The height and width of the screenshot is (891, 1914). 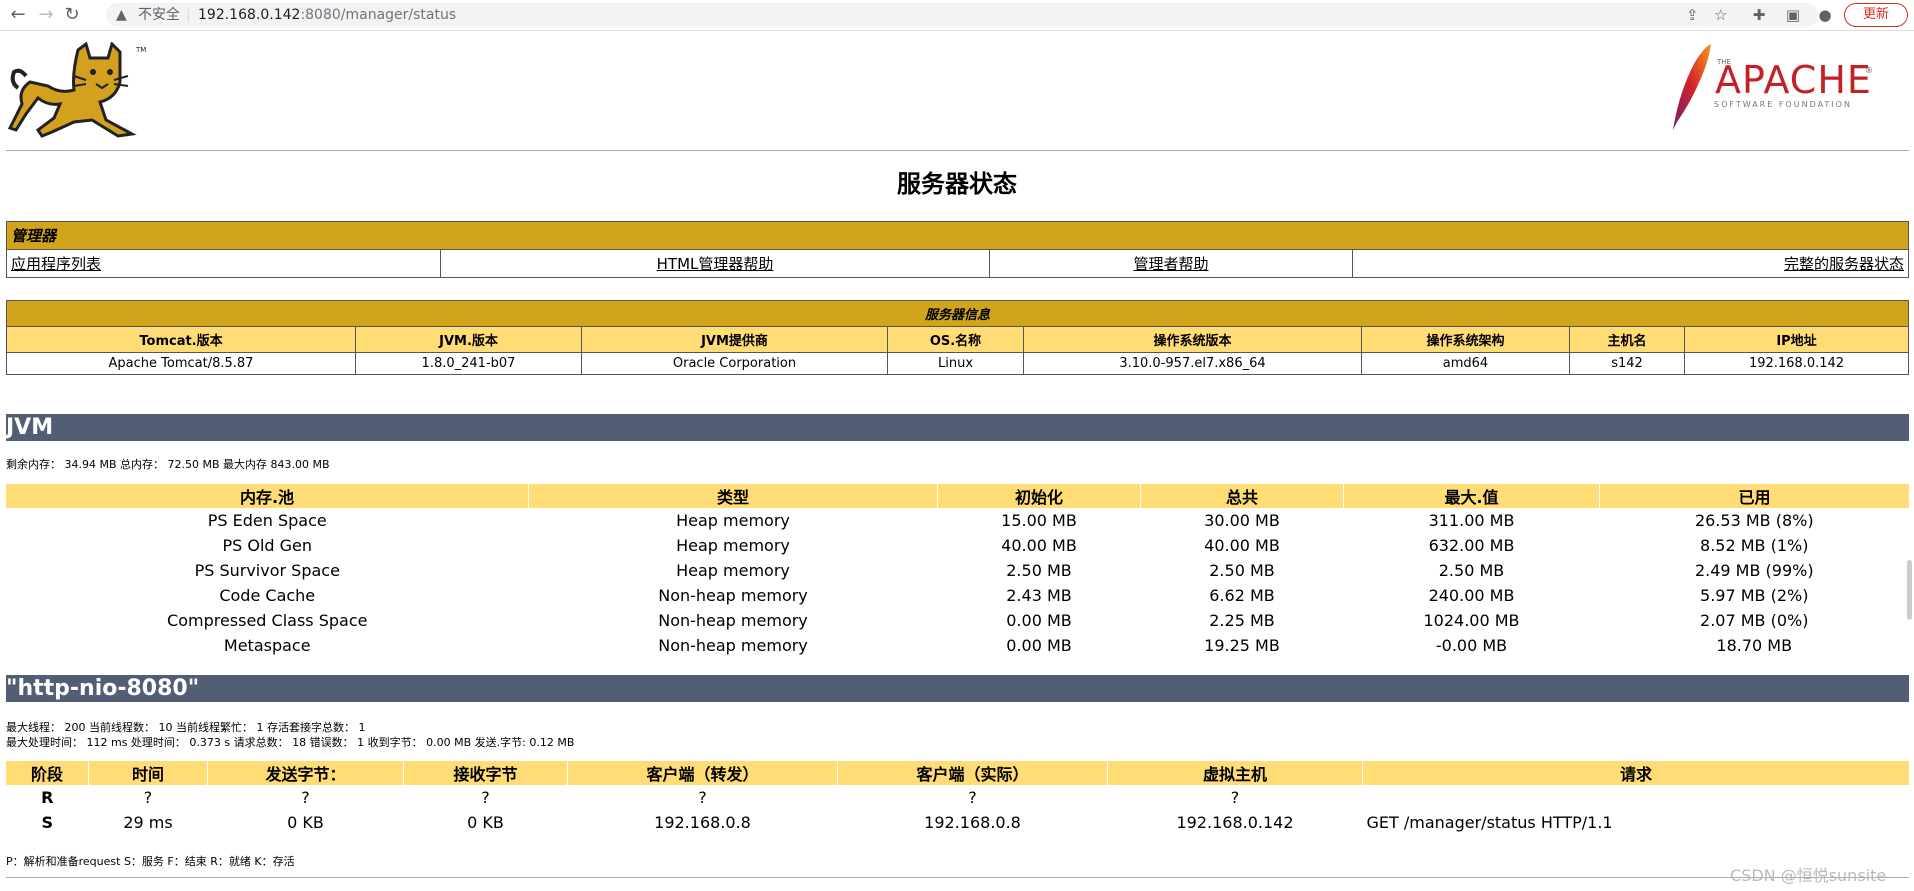 What do you see at coordinates (46, 15) in the screenshot?
I see `forward-icon: →` at bounding box center [46, 15].